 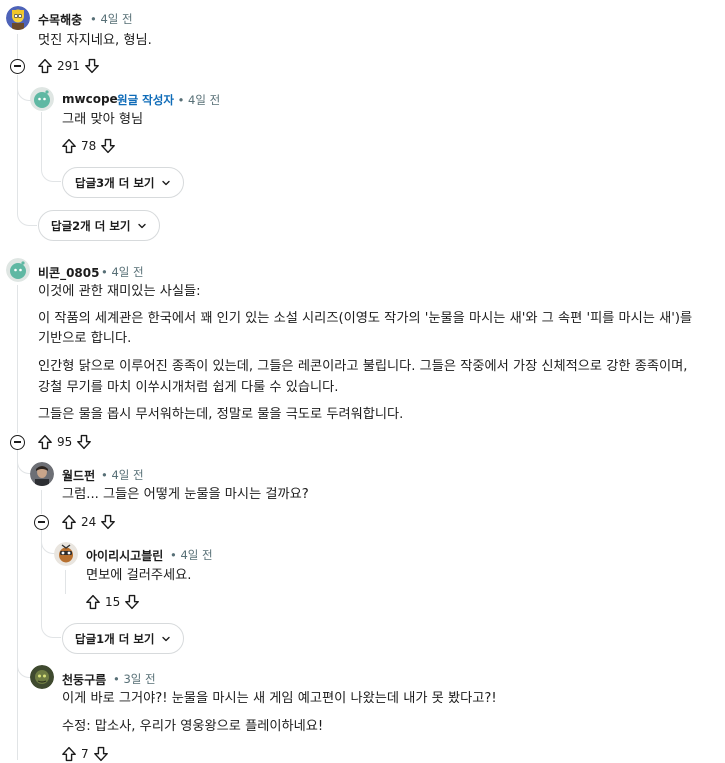 What do you see at coordinates (193, 726) in the screenshot?
I see `comment-body: 수정: 맙소사, 우리가 영웅왕으로 플레이하네요!` at bounding box center [193, 726].